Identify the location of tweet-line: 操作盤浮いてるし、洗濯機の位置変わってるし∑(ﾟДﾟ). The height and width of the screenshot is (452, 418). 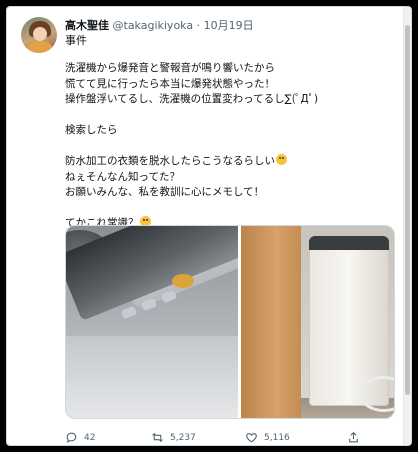
(192, 99).